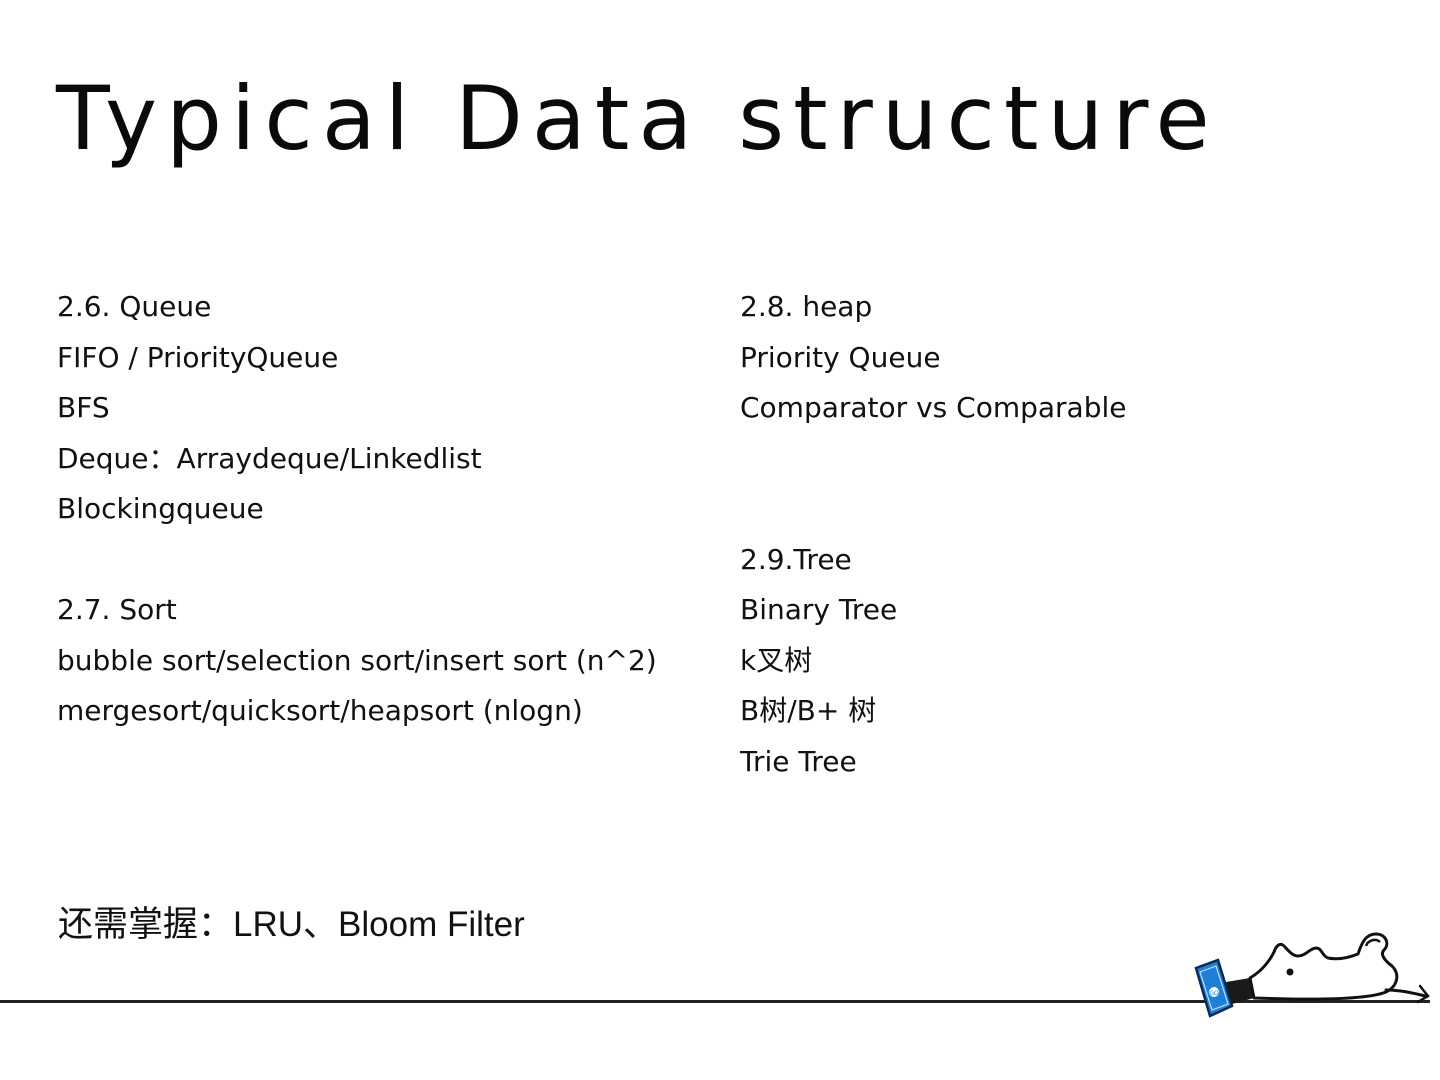  I want to click on right-line-trie-tree: Trie Tree, so click(798, 761).